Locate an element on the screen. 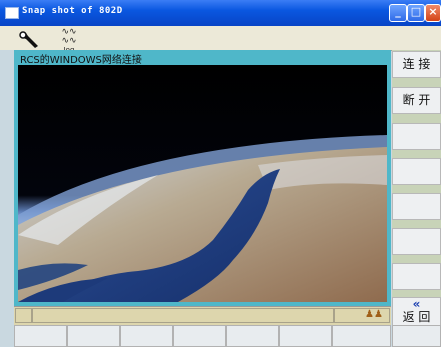 Image resolution: width=441 pixels, height=347 pixels. wrench-icon is located at coordinates (31, 40).